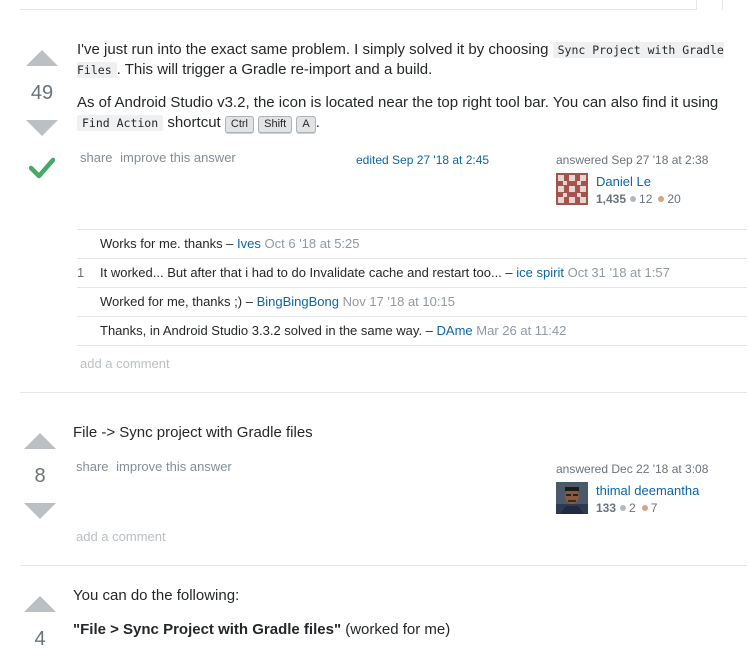  I want to click on bronze-badge-count: 7, so click(654, 508).